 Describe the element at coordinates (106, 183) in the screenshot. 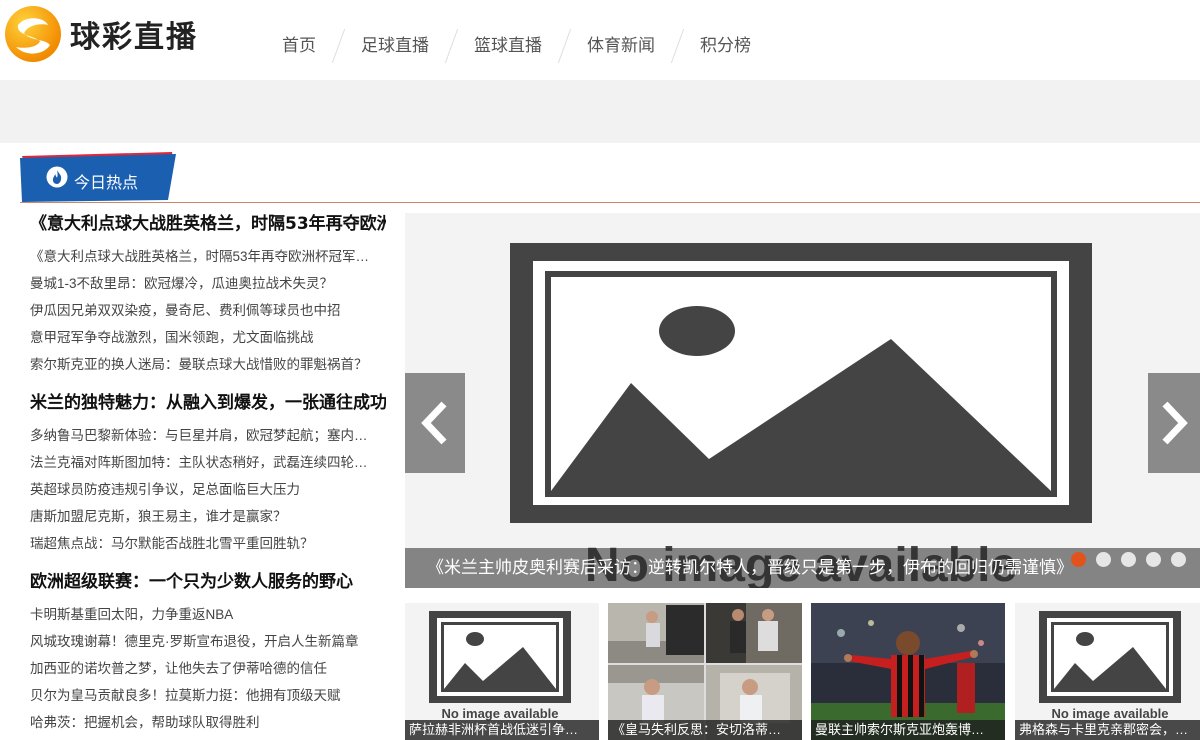

I see `hot-section-title: 今日热点` at that location.